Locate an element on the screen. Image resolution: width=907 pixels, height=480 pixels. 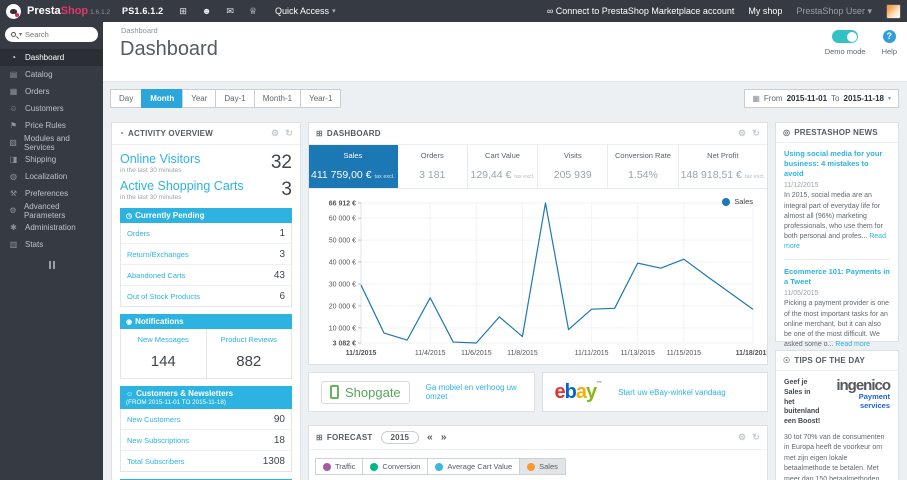
pending-row: Abandoned Carts 43 is located at coordinates (206, 275).